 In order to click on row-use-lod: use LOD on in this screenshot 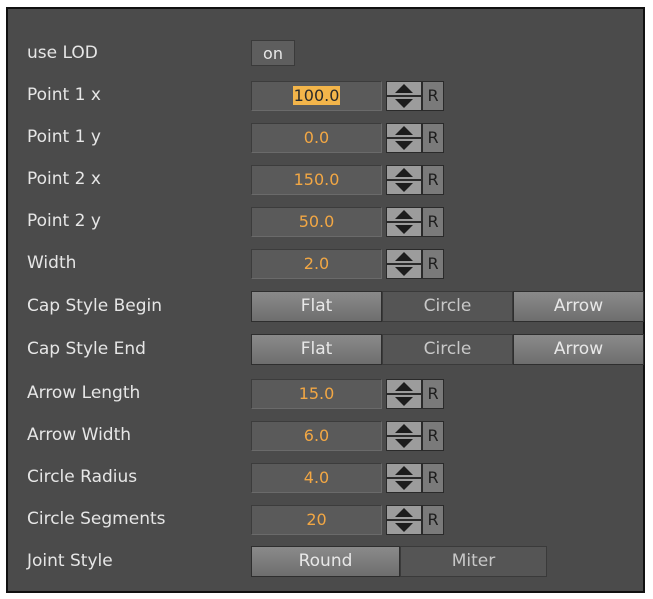, I will do `click(325, 53)`.